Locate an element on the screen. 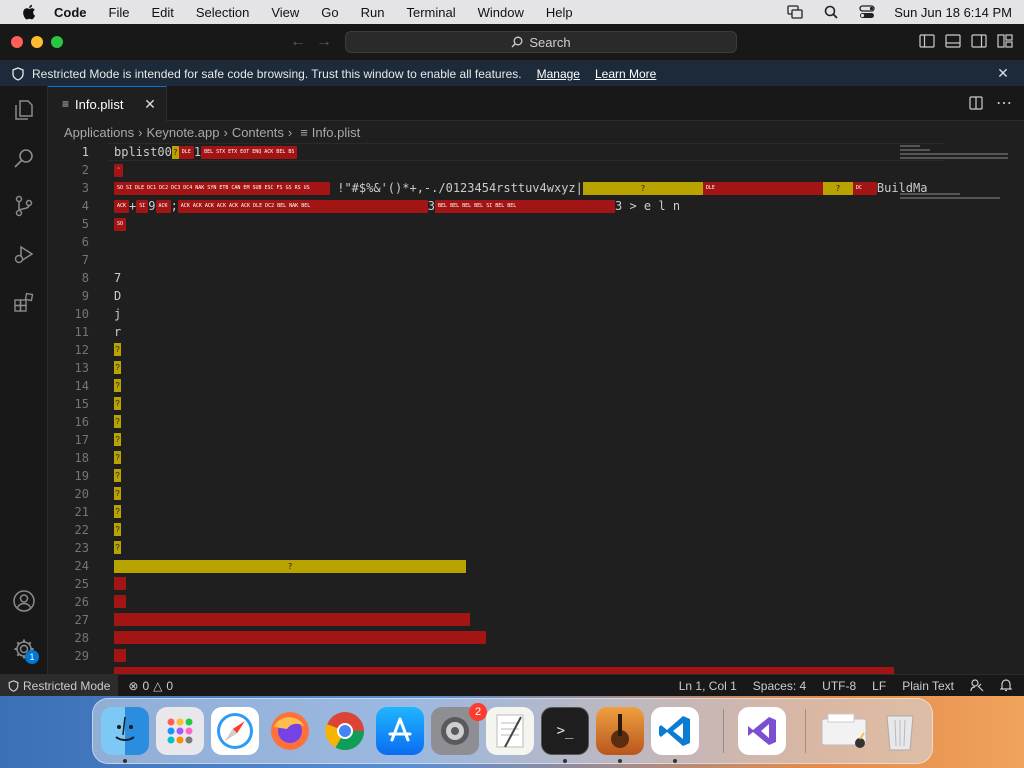 The image size is (1024, 768). warning-count: 0 is located at coordinates (170, 685).